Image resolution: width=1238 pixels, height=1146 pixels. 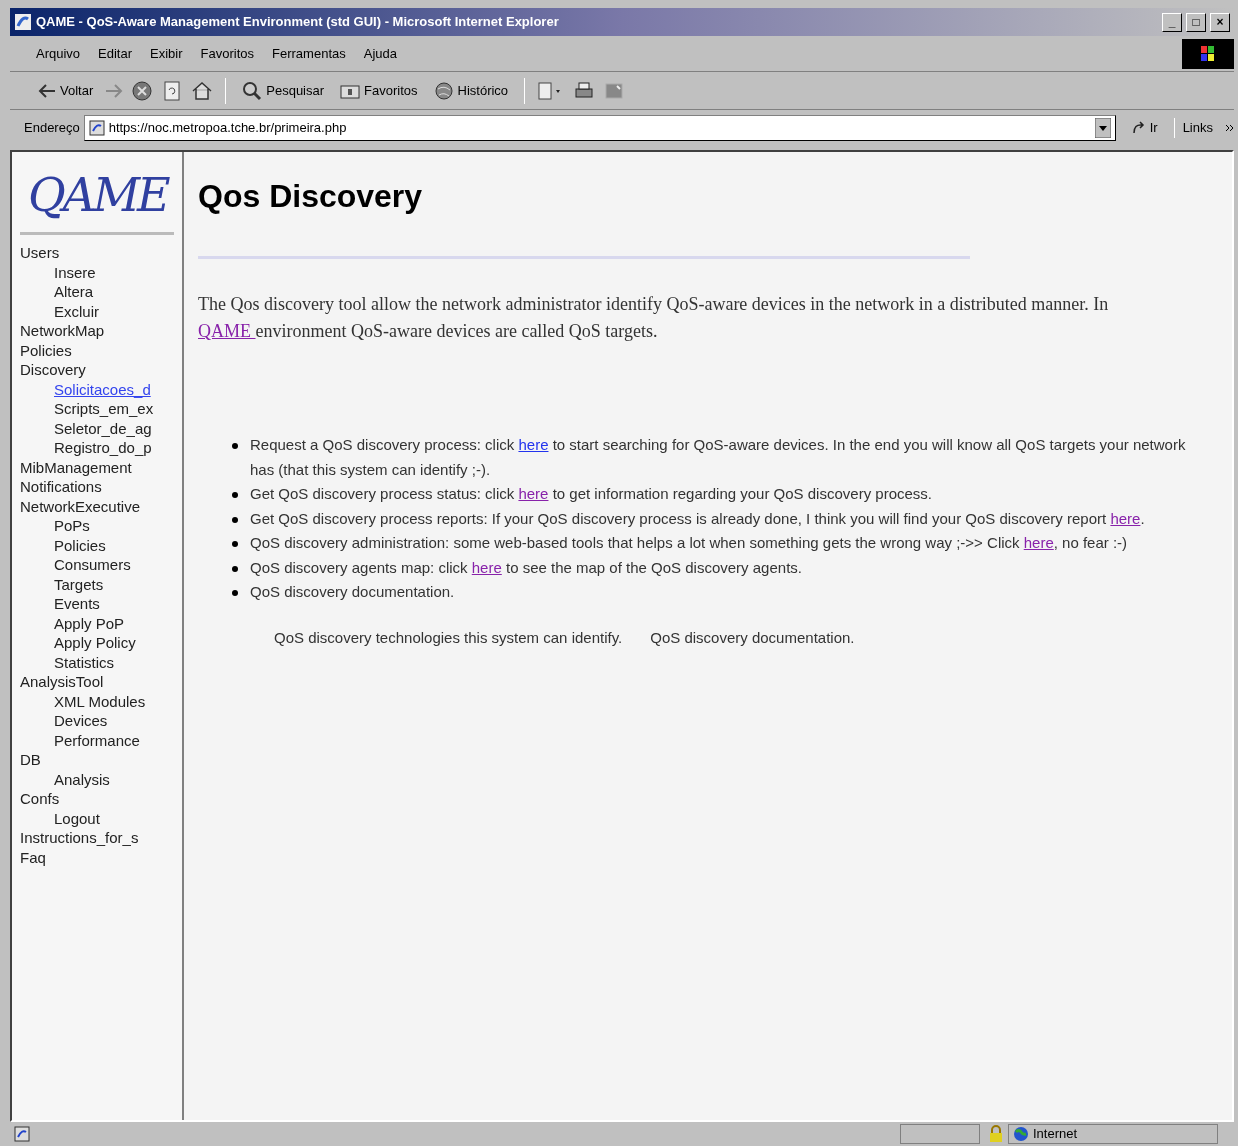 I want to click on footer-text: QoS discovery technologies this system can identify., so click(x=448, y=637).